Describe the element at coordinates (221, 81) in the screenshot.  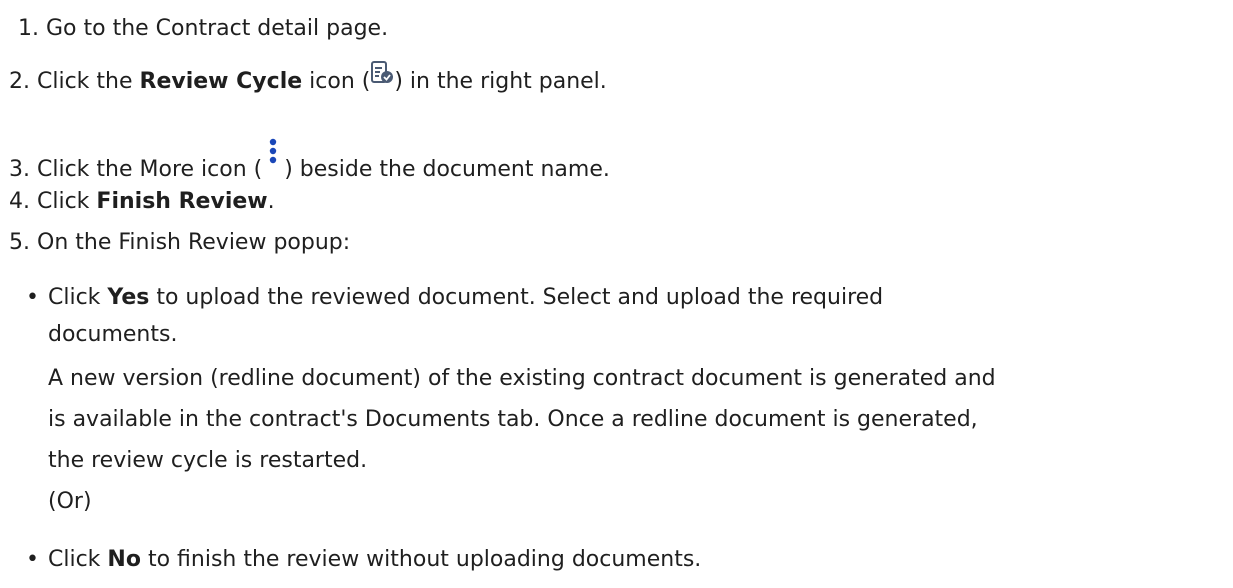
I see `review-cycle-label: Review Cycle` at that location.